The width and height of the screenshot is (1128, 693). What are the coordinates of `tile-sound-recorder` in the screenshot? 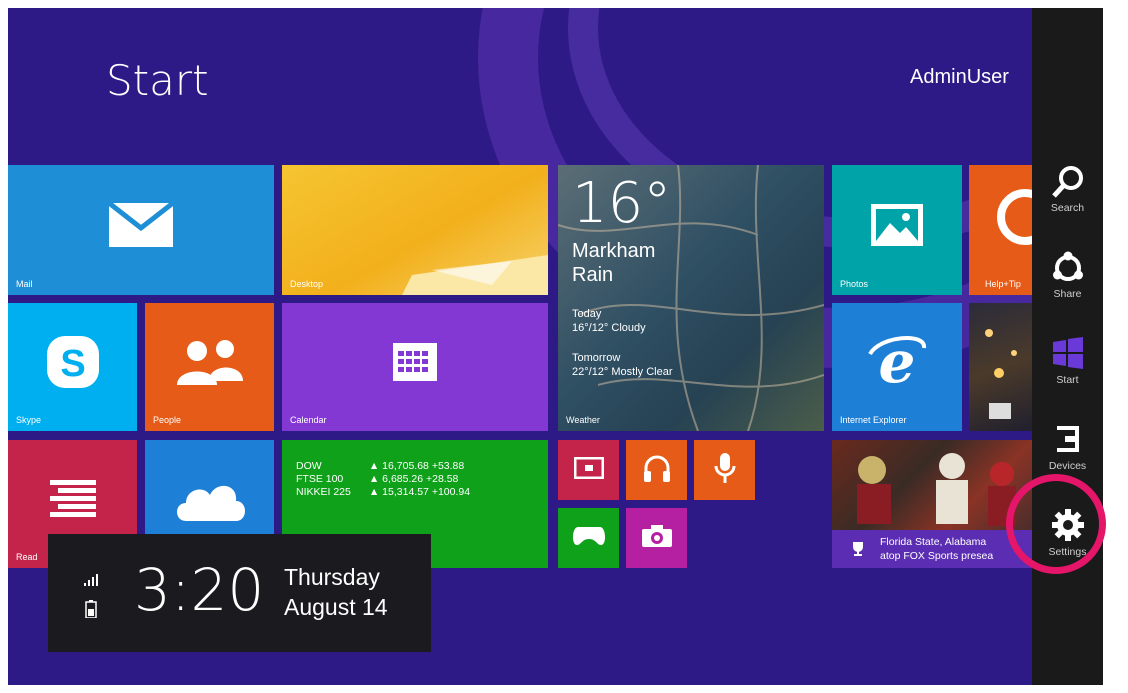 It's located at (724, 470).